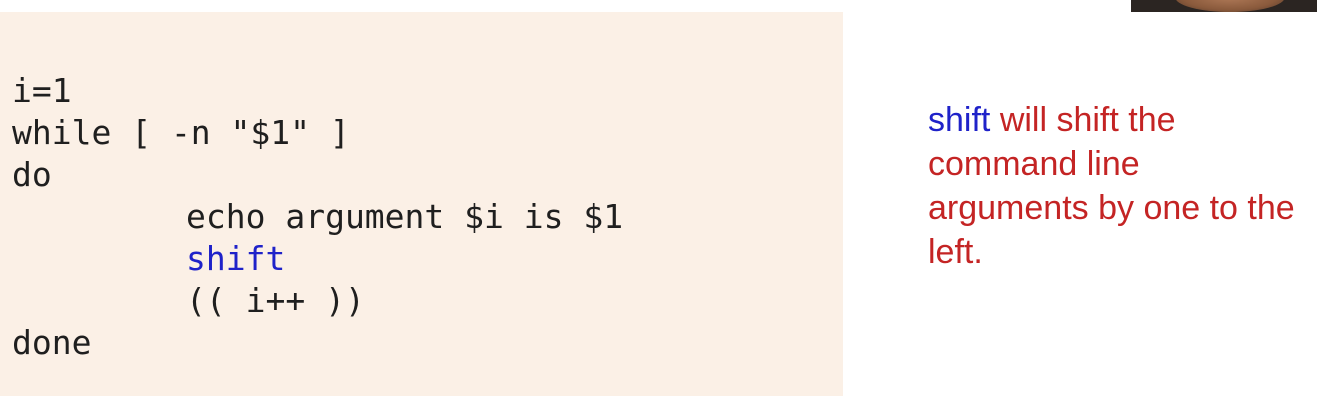 This screenshot has width=1317, height=402. What do you see at coordinates (959, 120) in the screenshot?
I see `shift-keyword: shift` at bounding box center [959, 120].